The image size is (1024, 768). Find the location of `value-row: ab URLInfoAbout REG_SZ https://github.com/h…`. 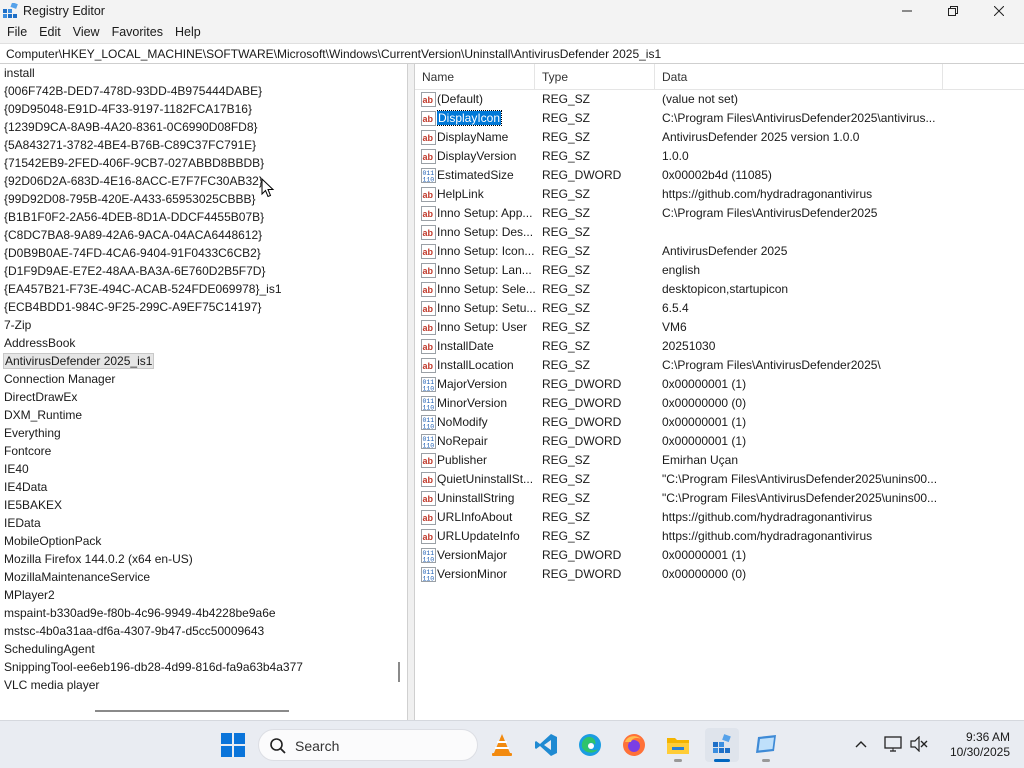

value-row: ab URLInfoAbout REG_SZ https://github.com/h… is located at coordinates (719, 517).